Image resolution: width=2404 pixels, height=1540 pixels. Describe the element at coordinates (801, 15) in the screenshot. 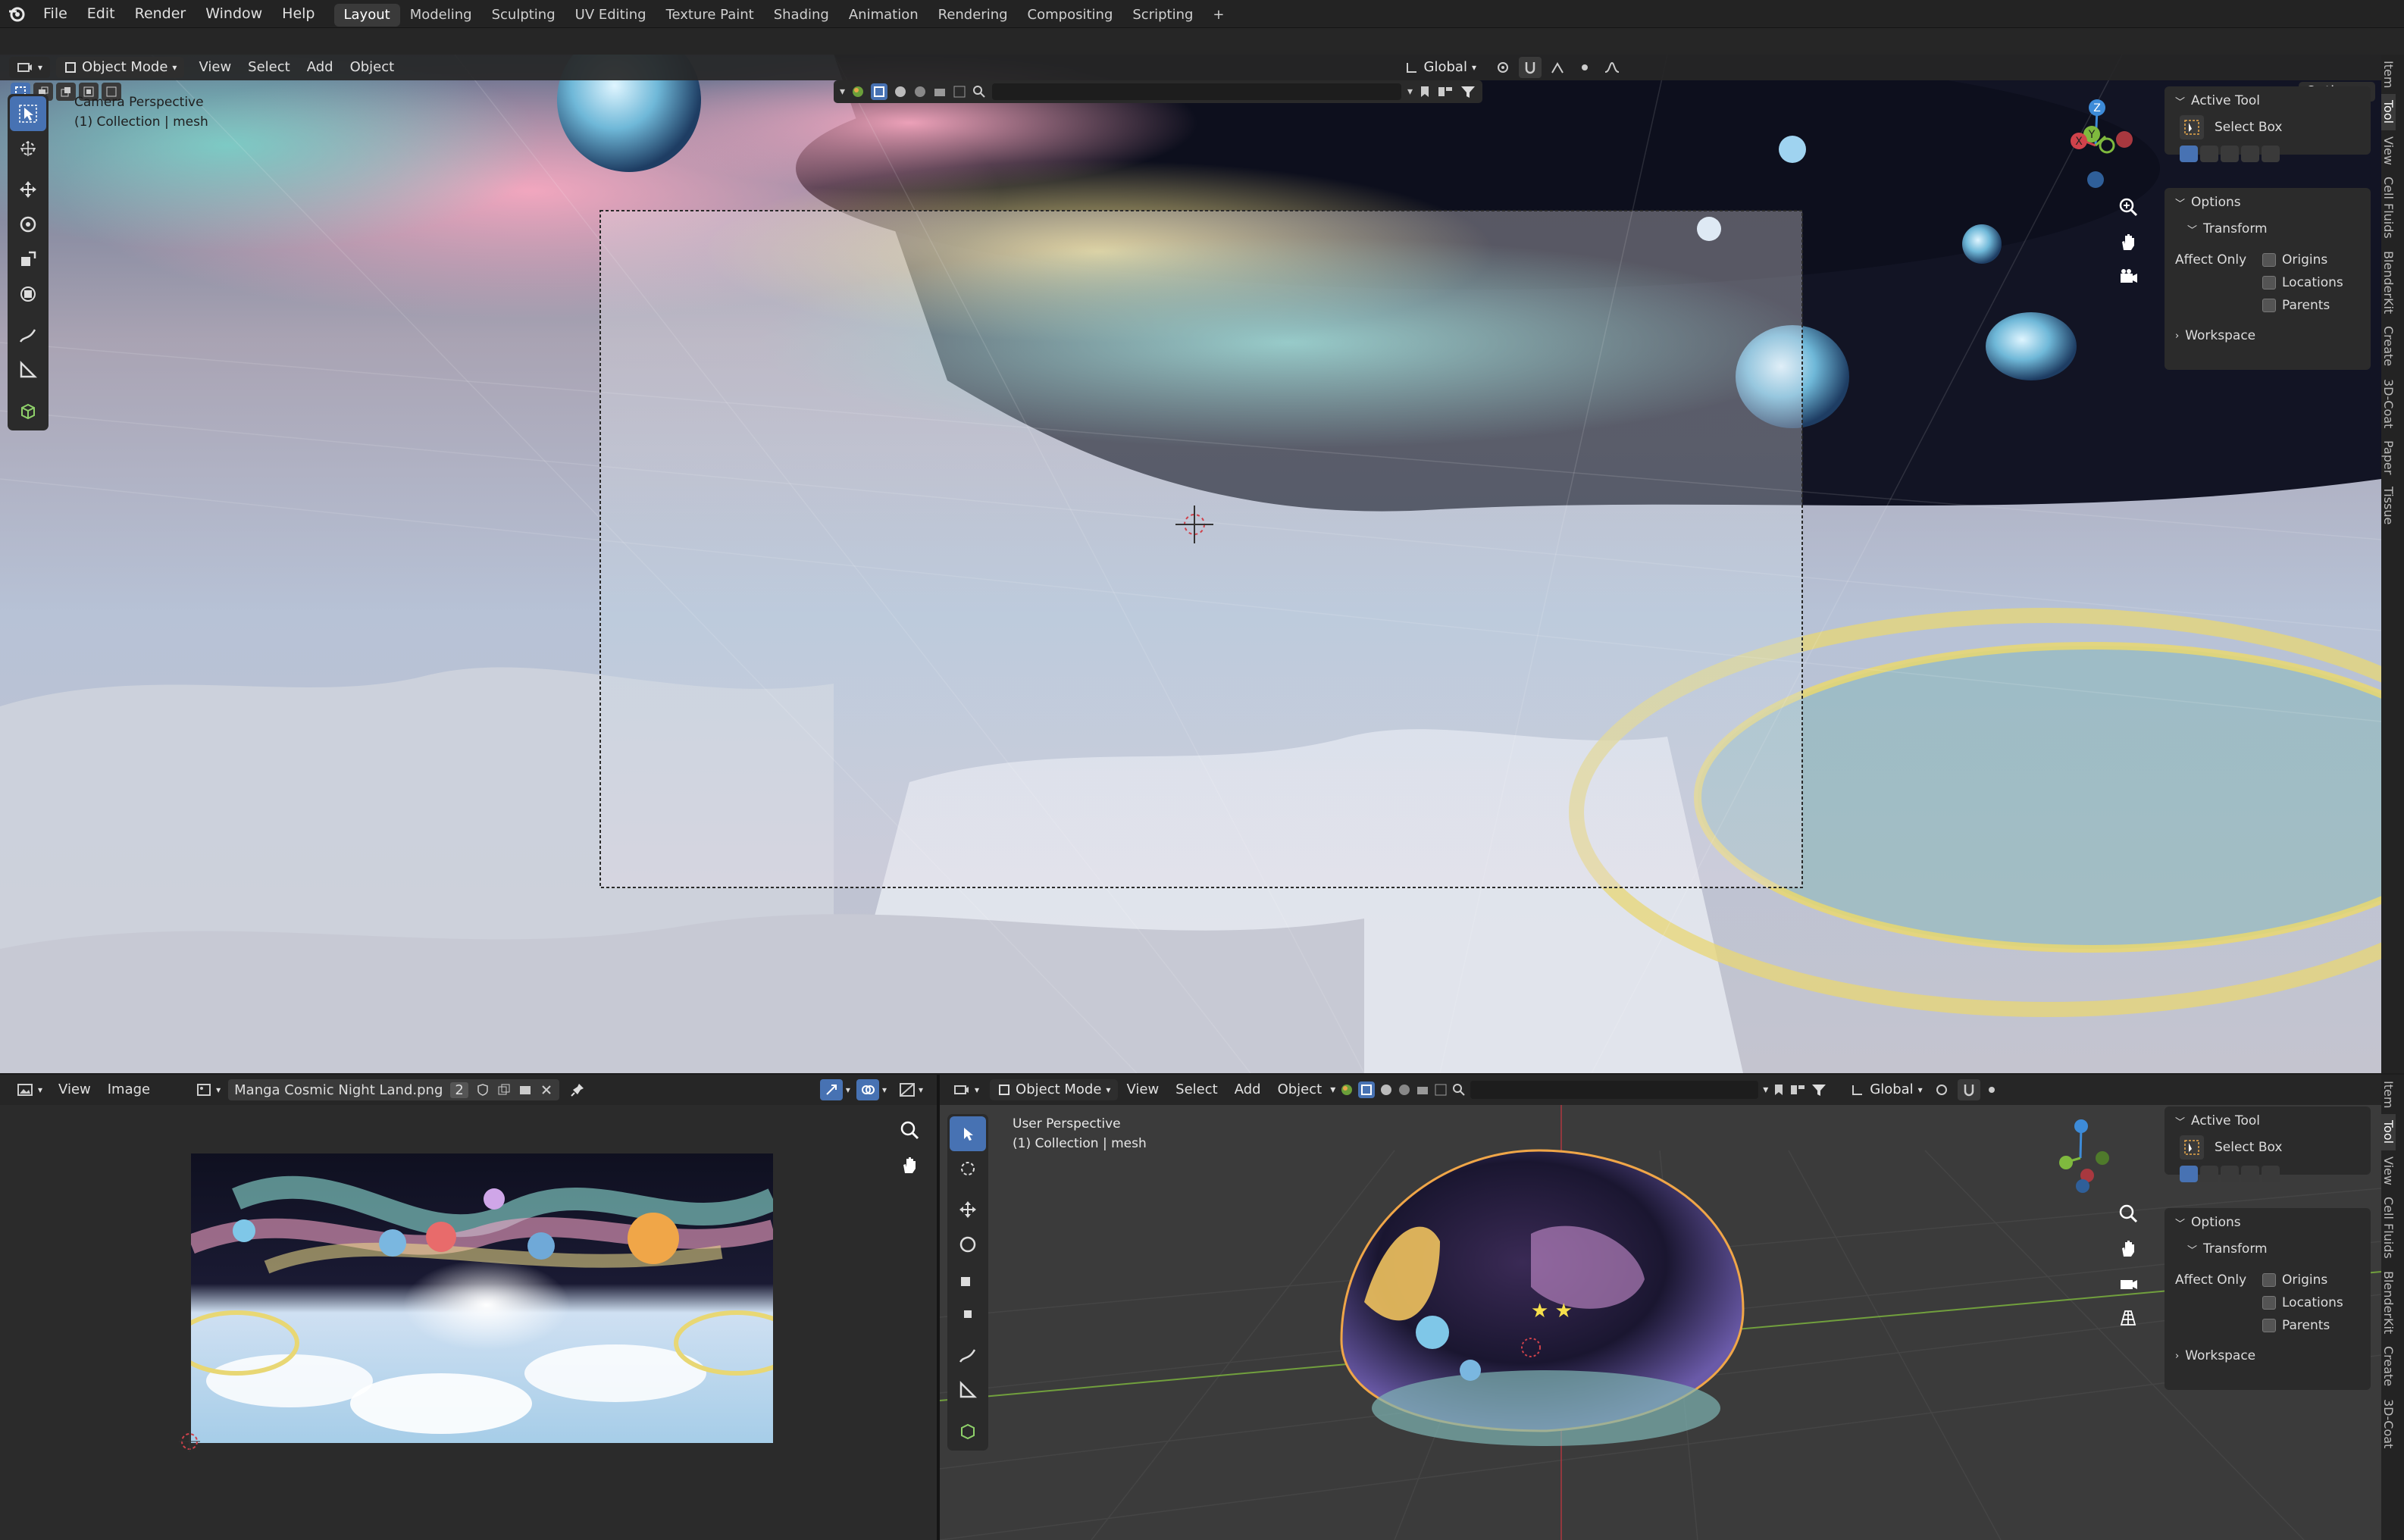

I see `tab-shading: Shading` at that location.